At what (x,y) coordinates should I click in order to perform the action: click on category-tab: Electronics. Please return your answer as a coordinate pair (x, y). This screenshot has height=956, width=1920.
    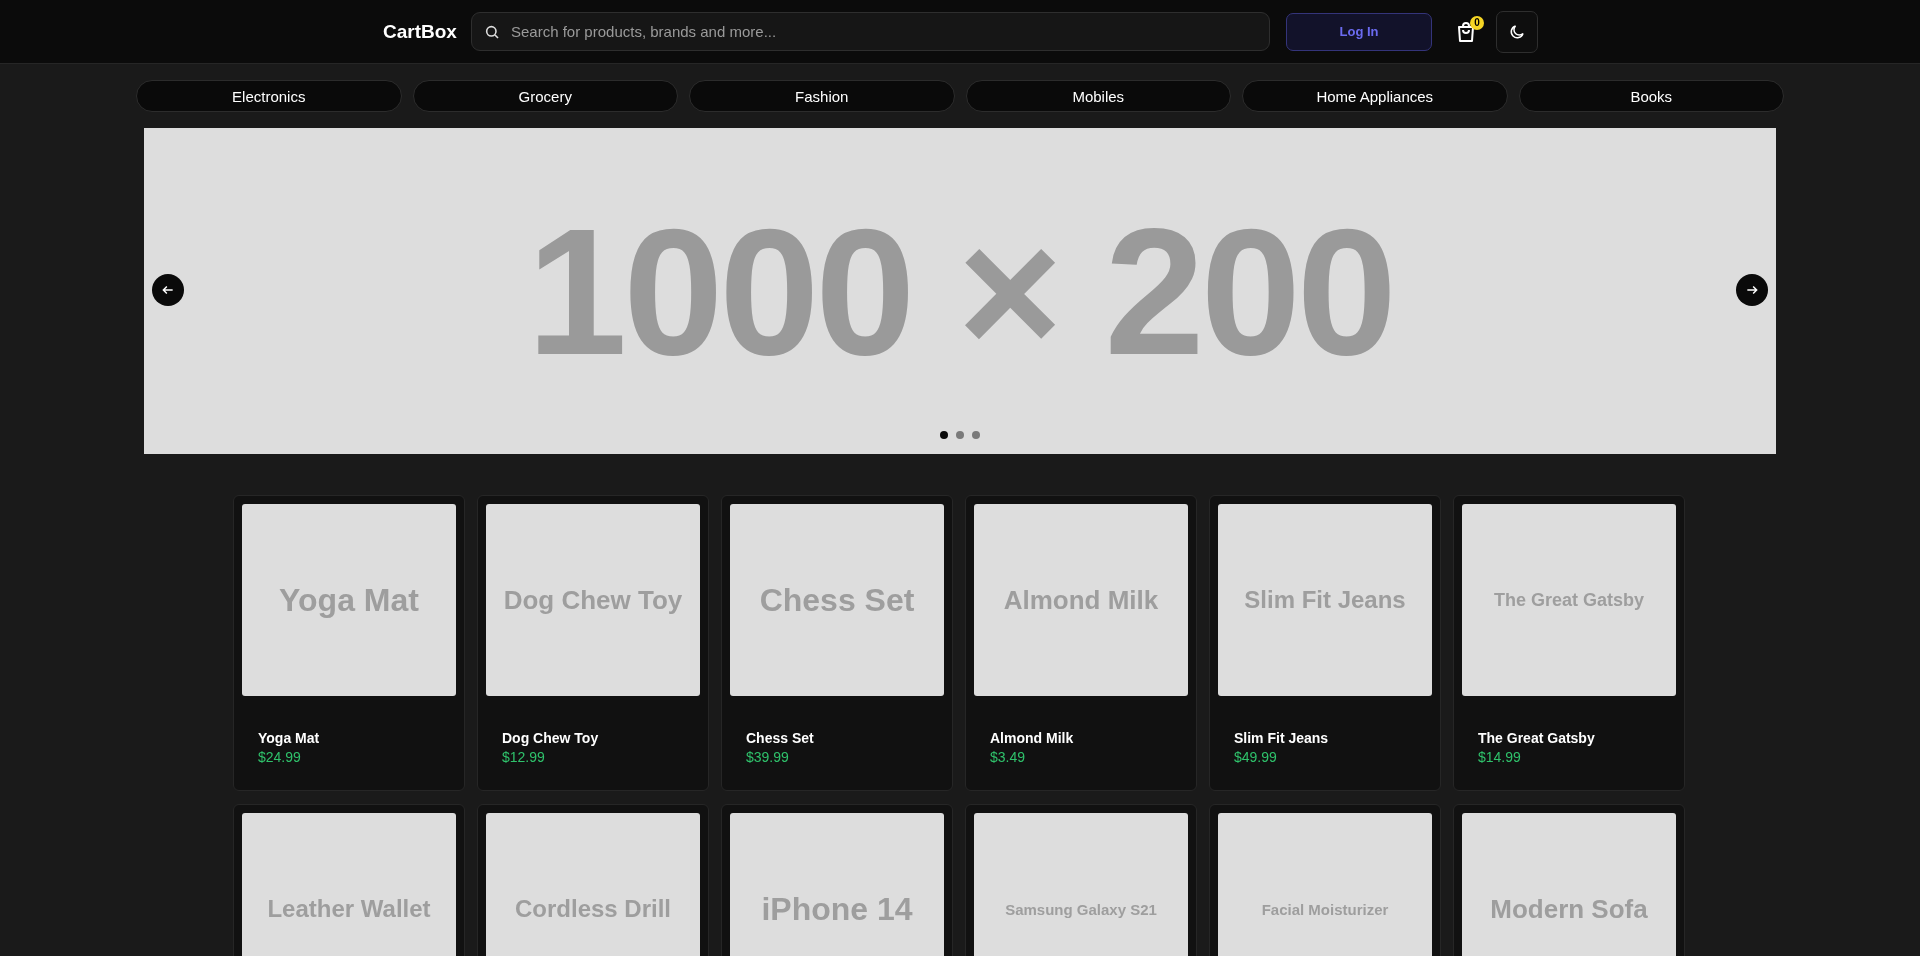
    Looking at the image, I should click on (269, 96).